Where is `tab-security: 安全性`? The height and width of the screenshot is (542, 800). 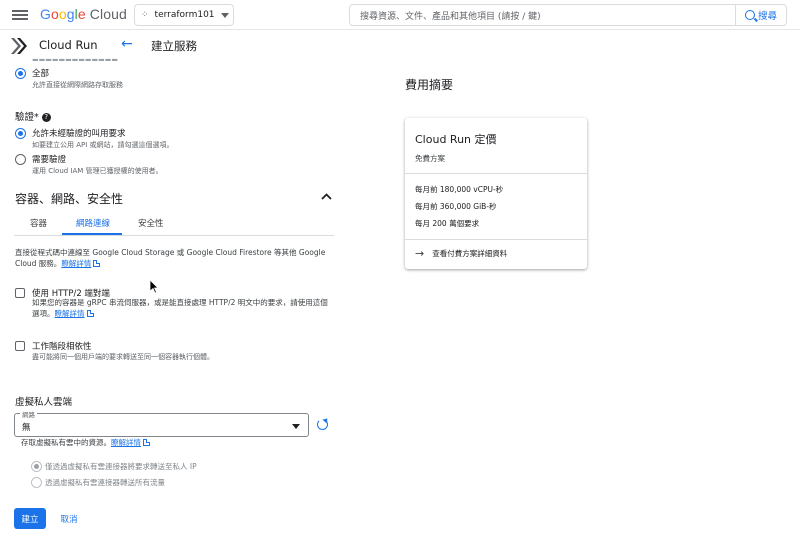
tab-security: 安全性 is located at coordinates (151, 223).